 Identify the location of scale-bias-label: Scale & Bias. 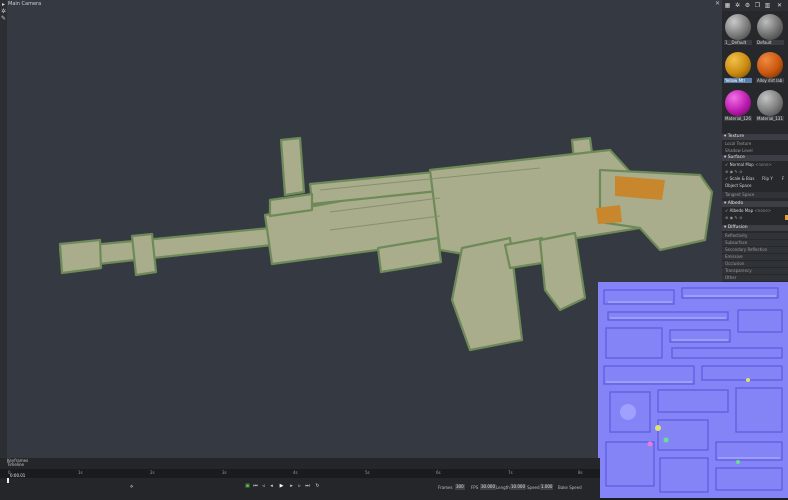
(742, 178).